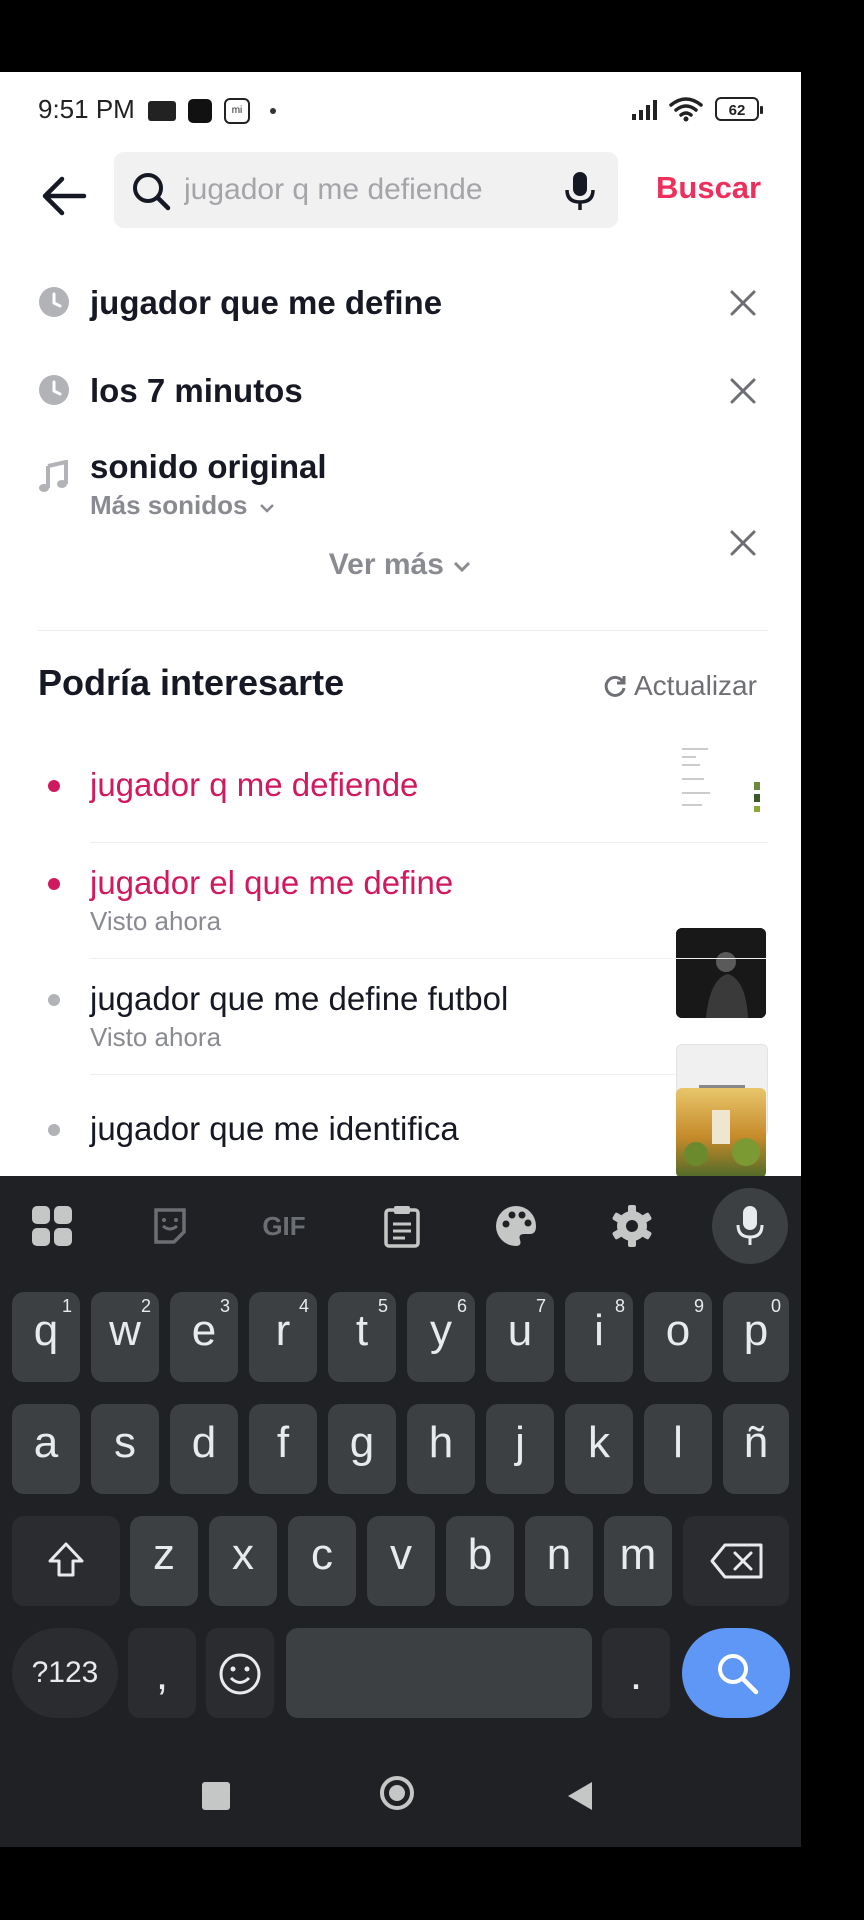  What do you see at coordinates (196, 390) in the screenshot?
I see `history-label: los 7 minutos` at bounding box center [196, 390].